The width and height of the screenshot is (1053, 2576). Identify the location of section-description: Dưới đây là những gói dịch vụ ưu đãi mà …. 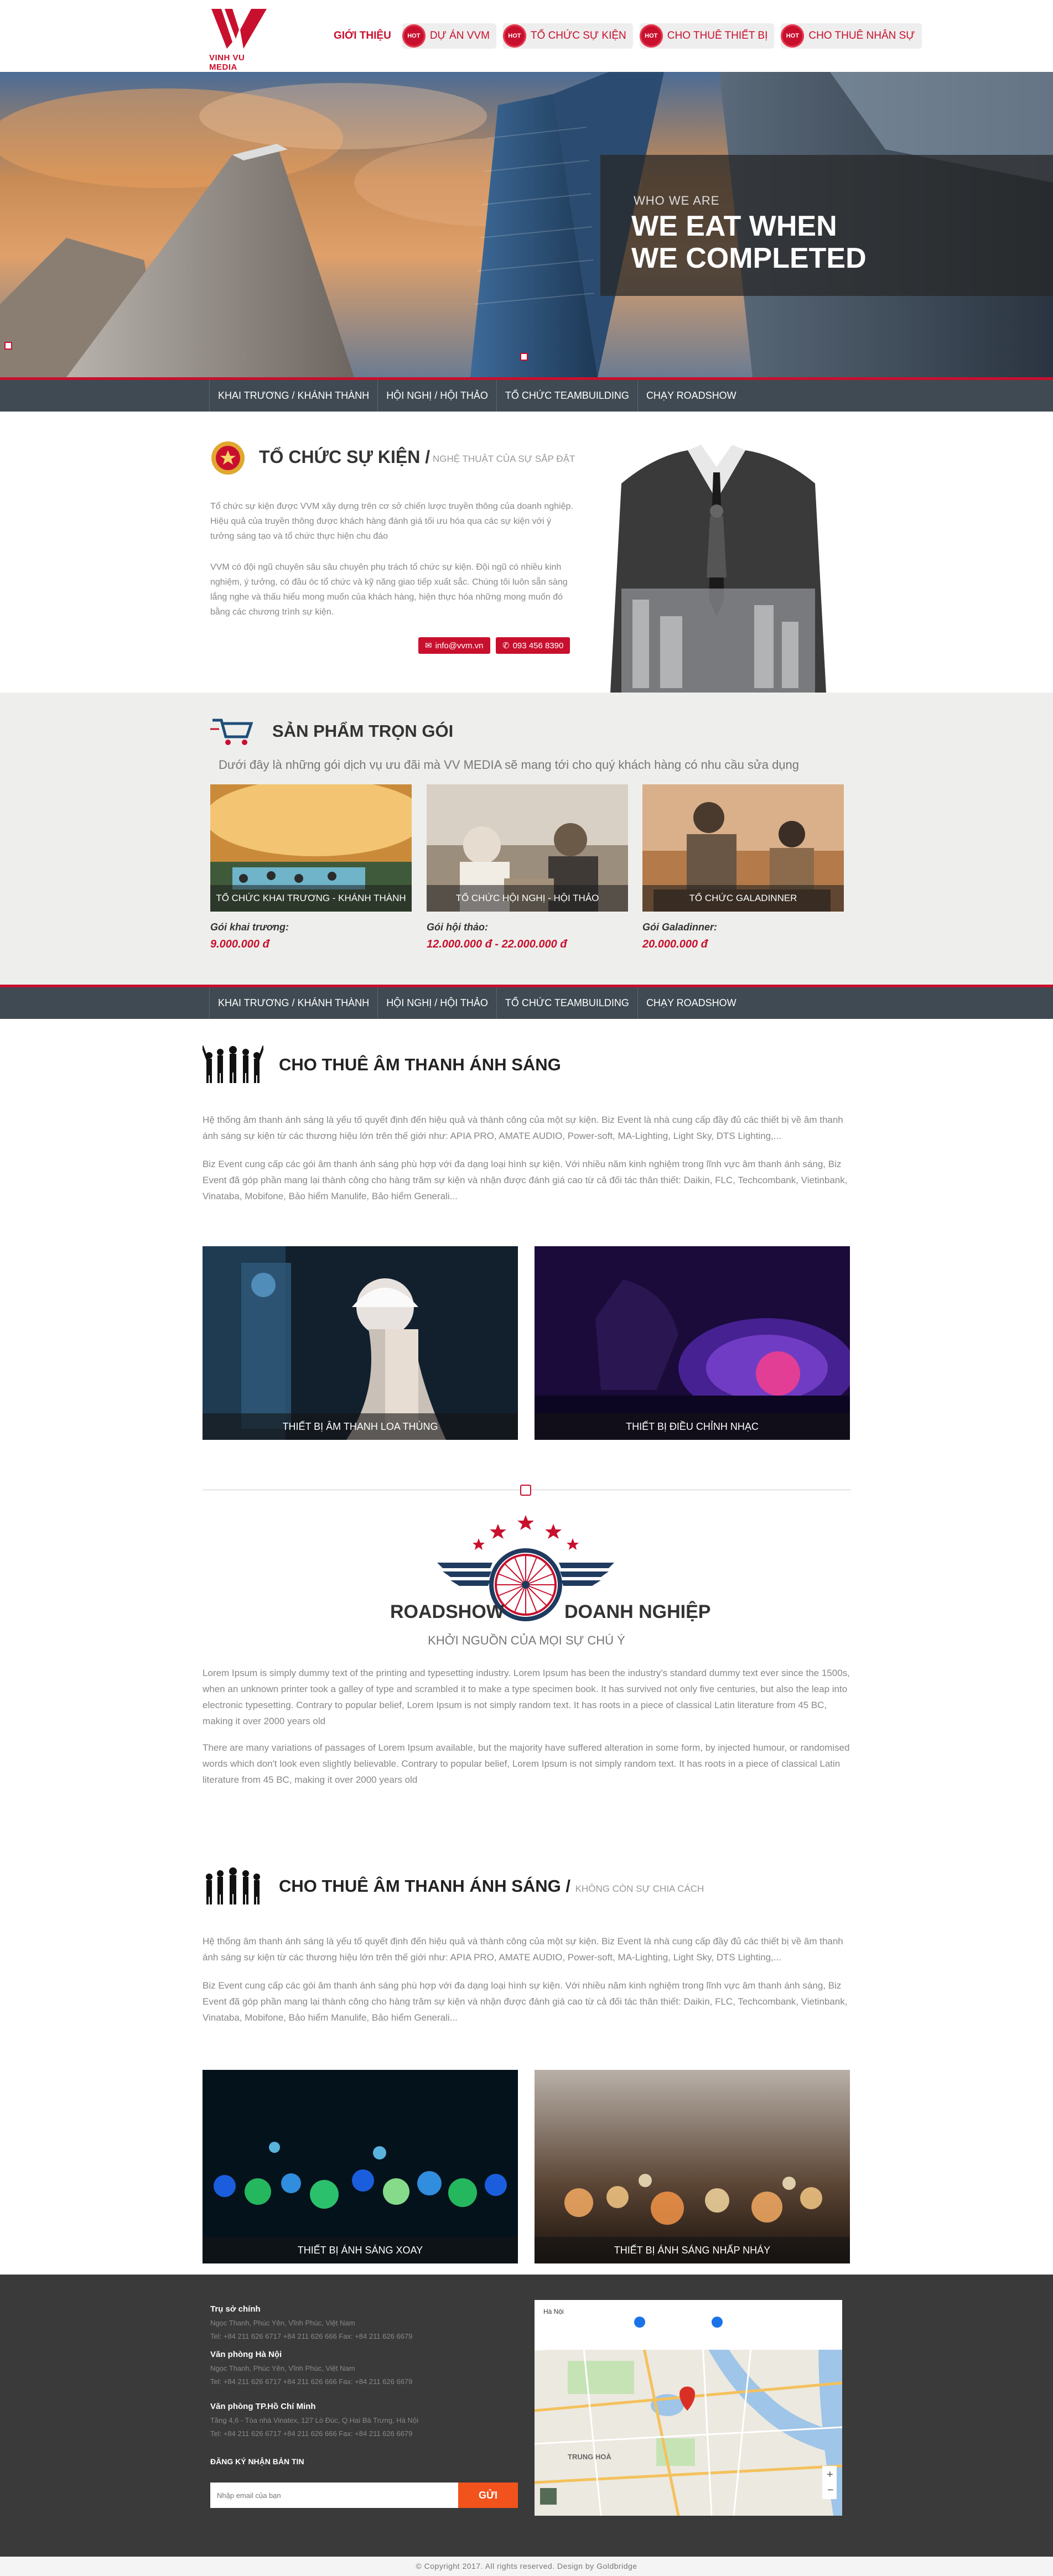
(509, 765).